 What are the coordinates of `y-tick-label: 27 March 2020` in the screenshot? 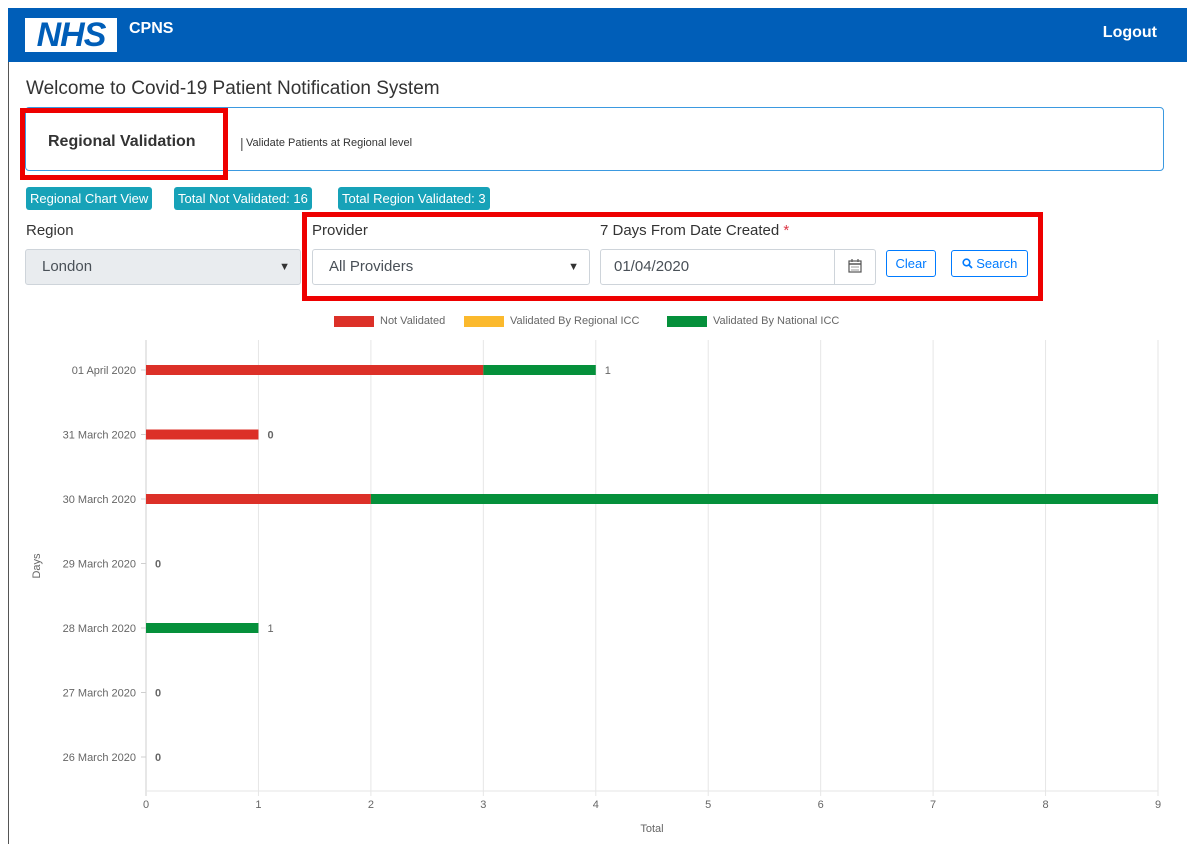 It's located at (99, 694).